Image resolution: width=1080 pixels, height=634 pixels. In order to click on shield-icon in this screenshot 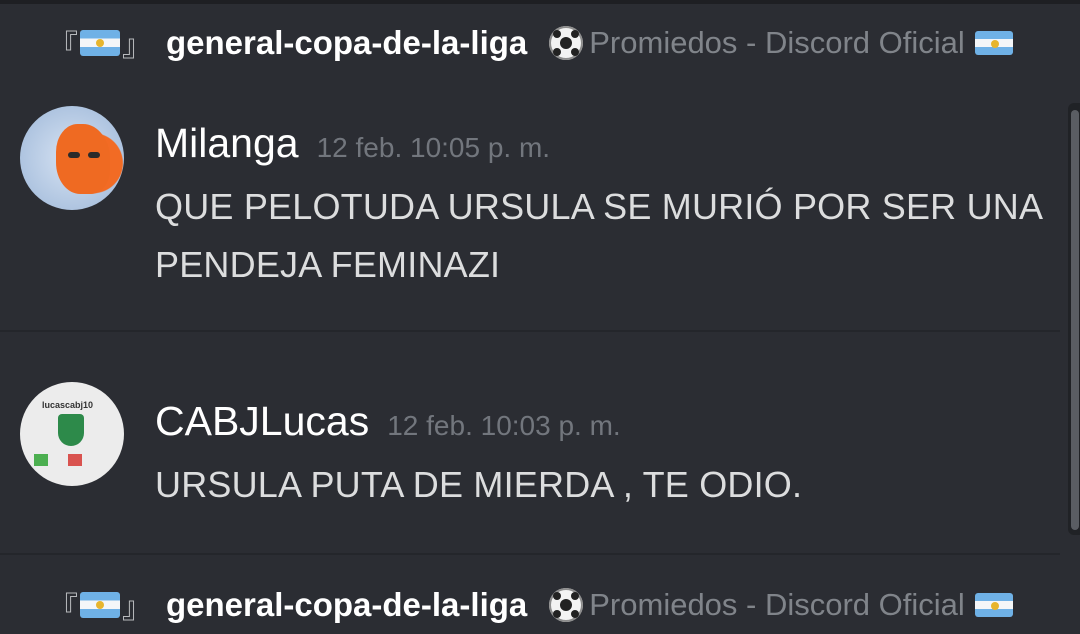, I will do `click(71, 430)`.